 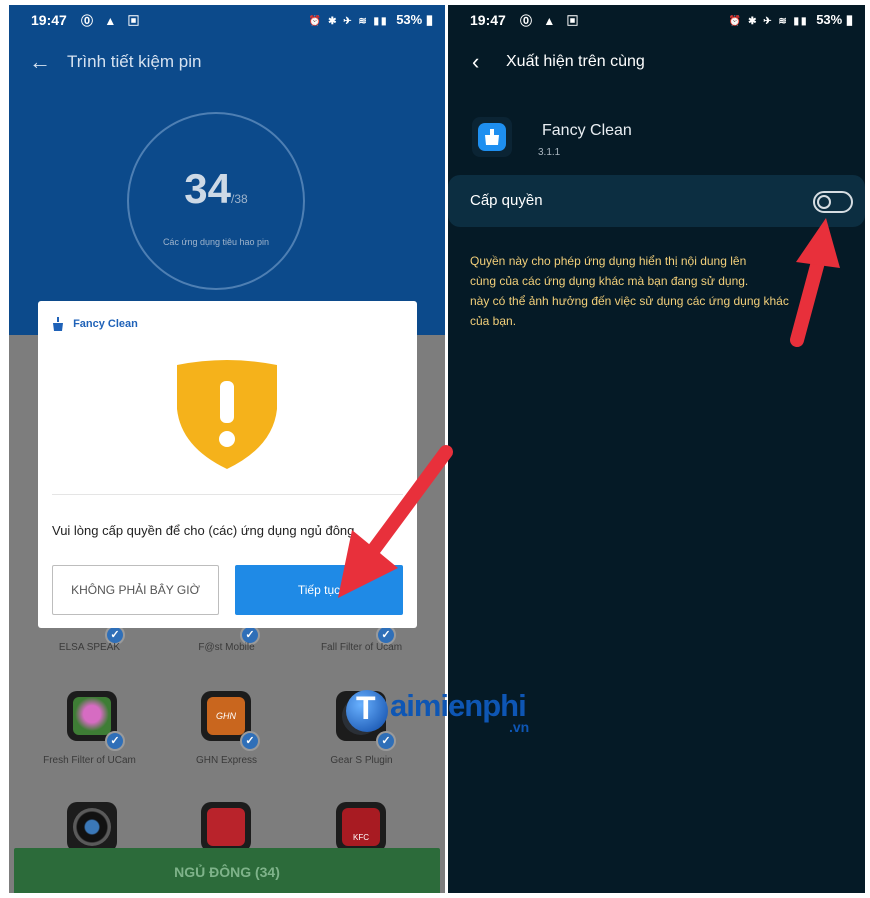 I want to click on watermark-initial: T, so click(x=366, y=708).